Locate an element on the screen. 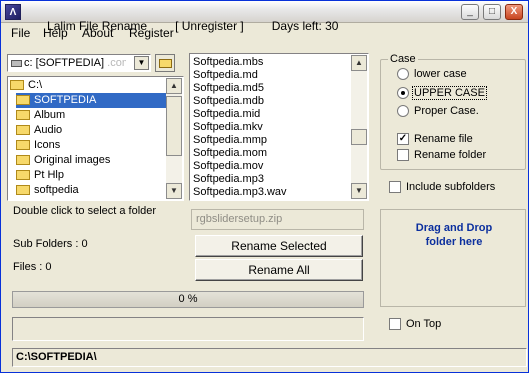 The width and height of the screenshot is (529, 373). drop-zone-text: Drag and Drop folder here is located at coordinates (454, 235).